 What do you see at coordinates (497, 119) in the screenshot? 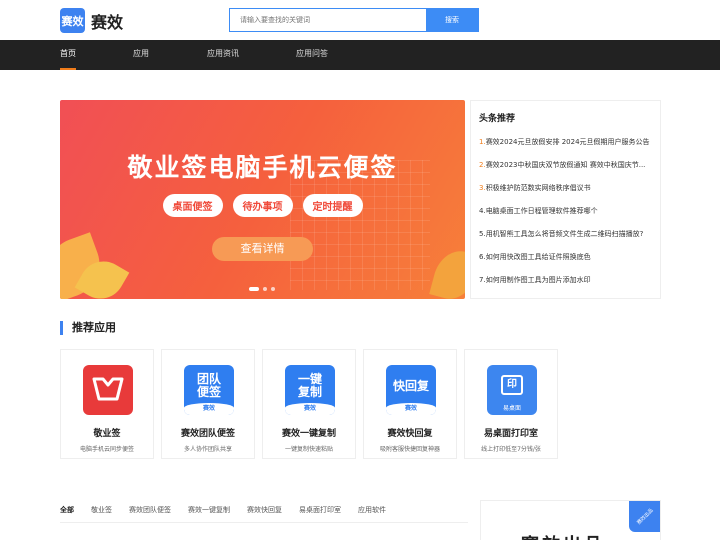
I see `headlines-title: 头条推荐` at bounding box center [497, 119].